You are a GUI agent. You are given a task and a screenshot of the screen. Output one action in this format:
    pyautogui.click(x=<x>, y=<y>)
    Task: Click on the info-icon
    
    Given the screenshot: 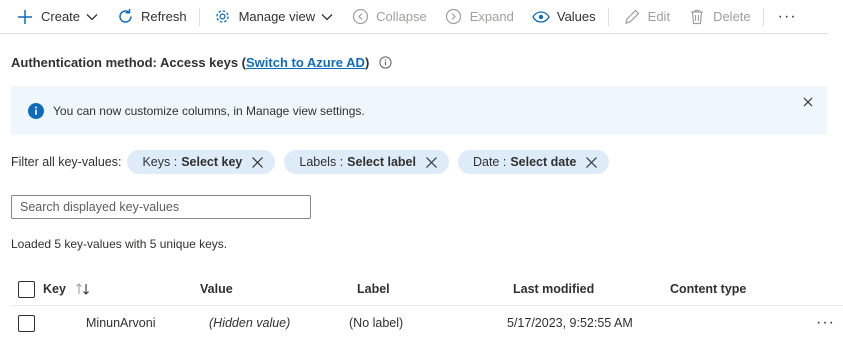 What is the action you would take?
    pyautogui.click(x=385, y=62)
    